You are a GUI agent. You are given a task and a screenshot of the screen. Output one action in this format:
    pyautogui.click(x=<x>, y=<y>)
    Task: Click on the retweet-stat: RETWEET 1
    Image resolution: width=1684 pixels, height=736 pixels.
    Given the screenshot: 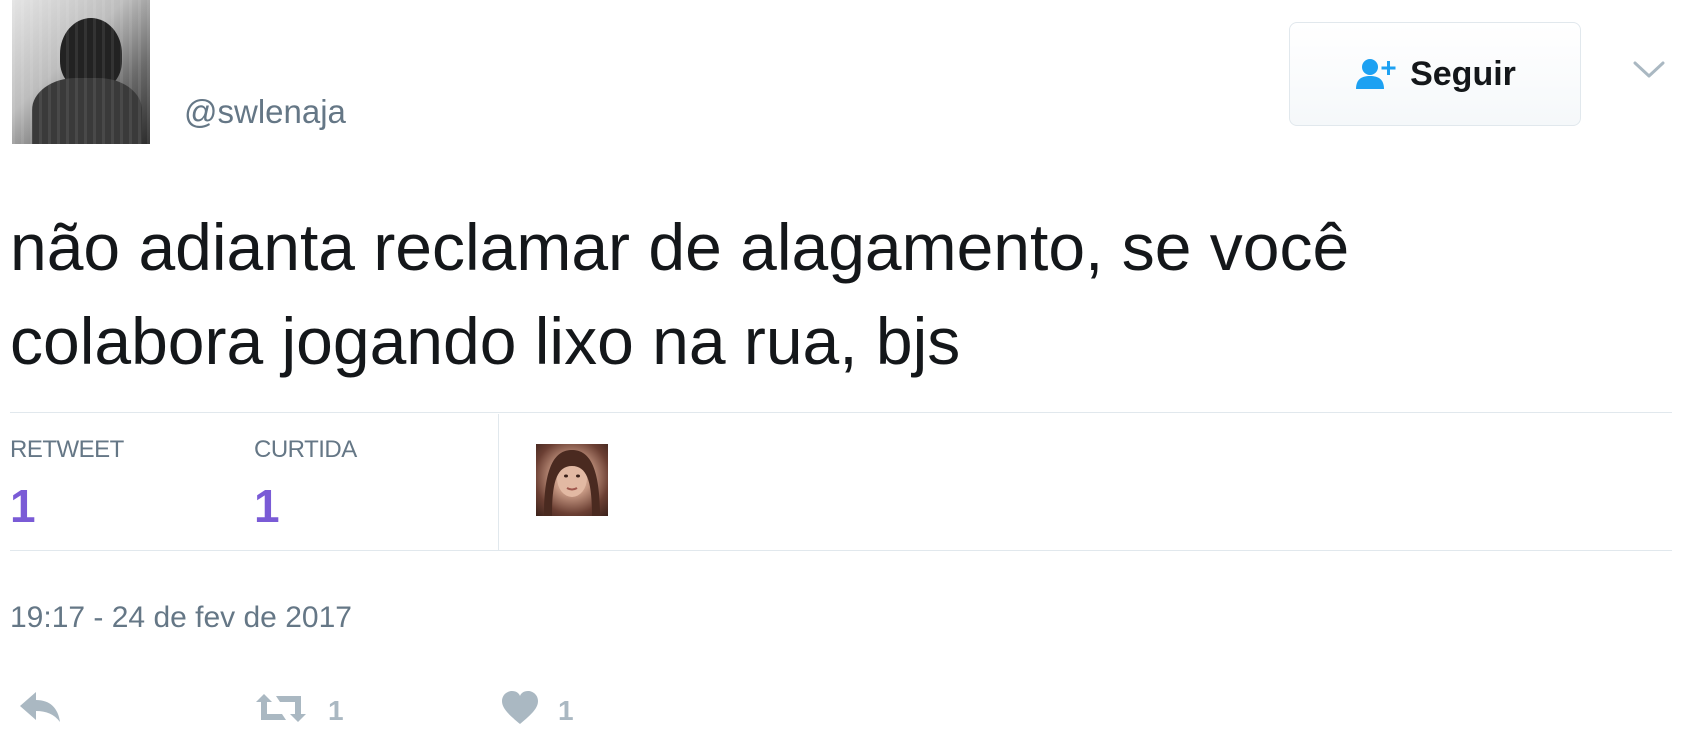 What is the action you would take?
    pyautogui.click(x=67, y=487)
    